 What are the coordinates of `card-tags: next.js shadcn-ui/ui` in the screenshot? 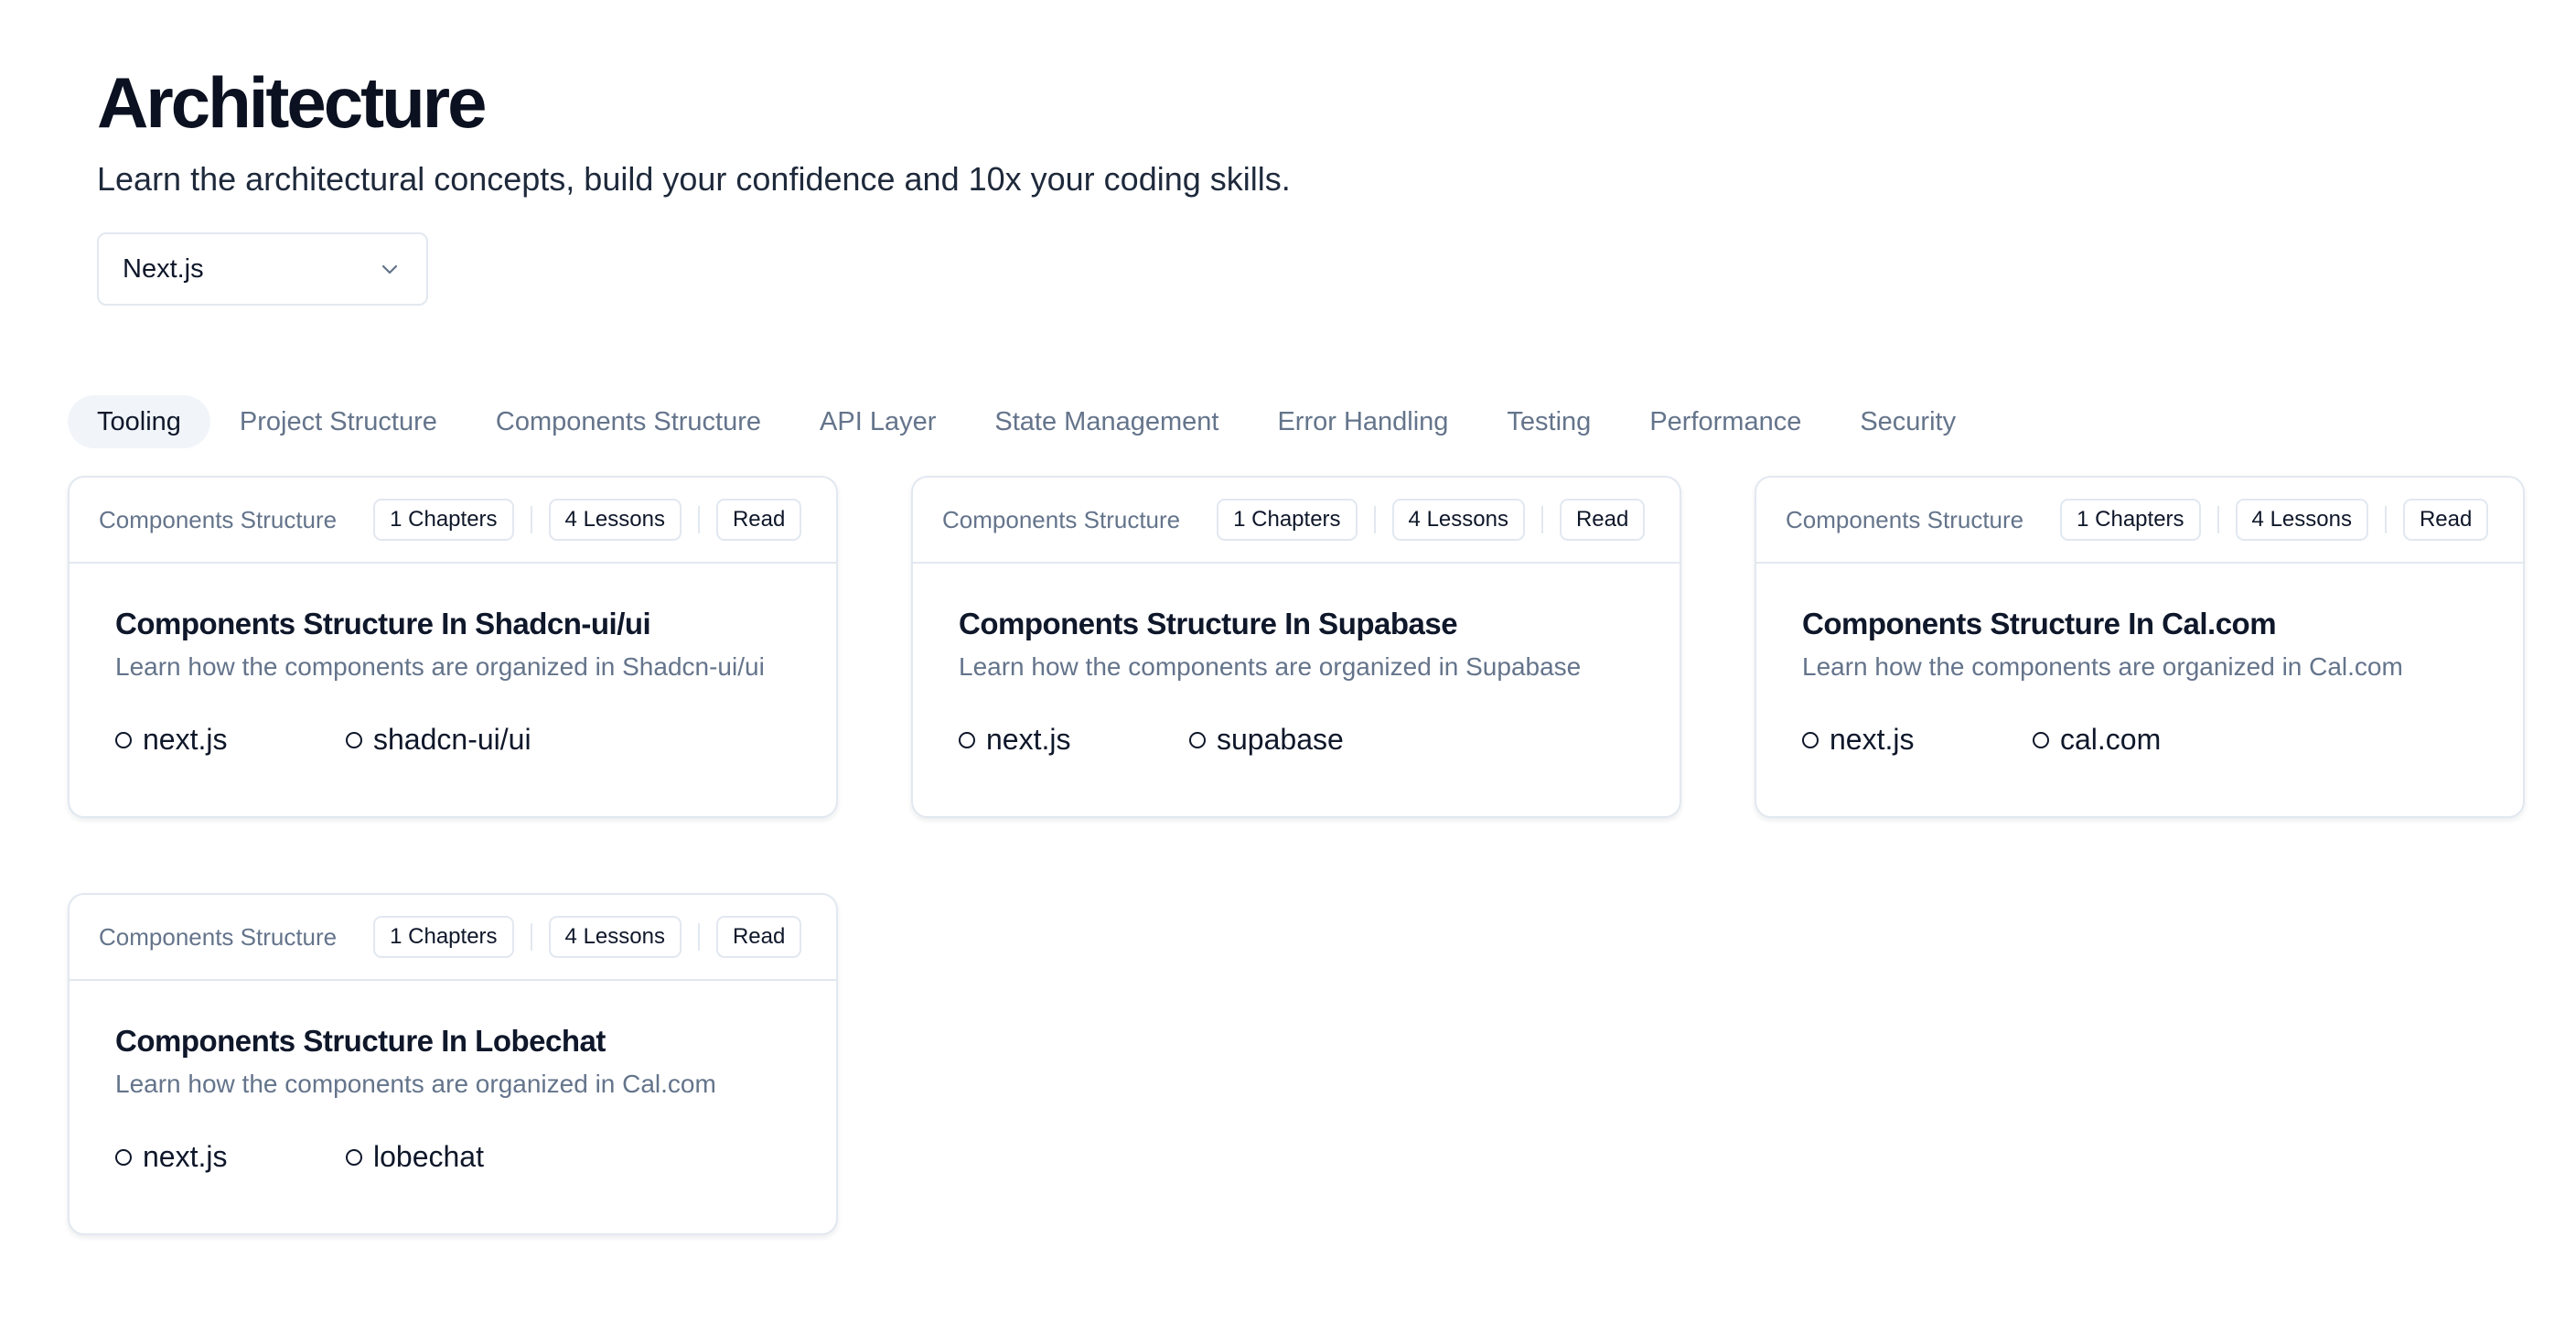 It's located at (453, 740).